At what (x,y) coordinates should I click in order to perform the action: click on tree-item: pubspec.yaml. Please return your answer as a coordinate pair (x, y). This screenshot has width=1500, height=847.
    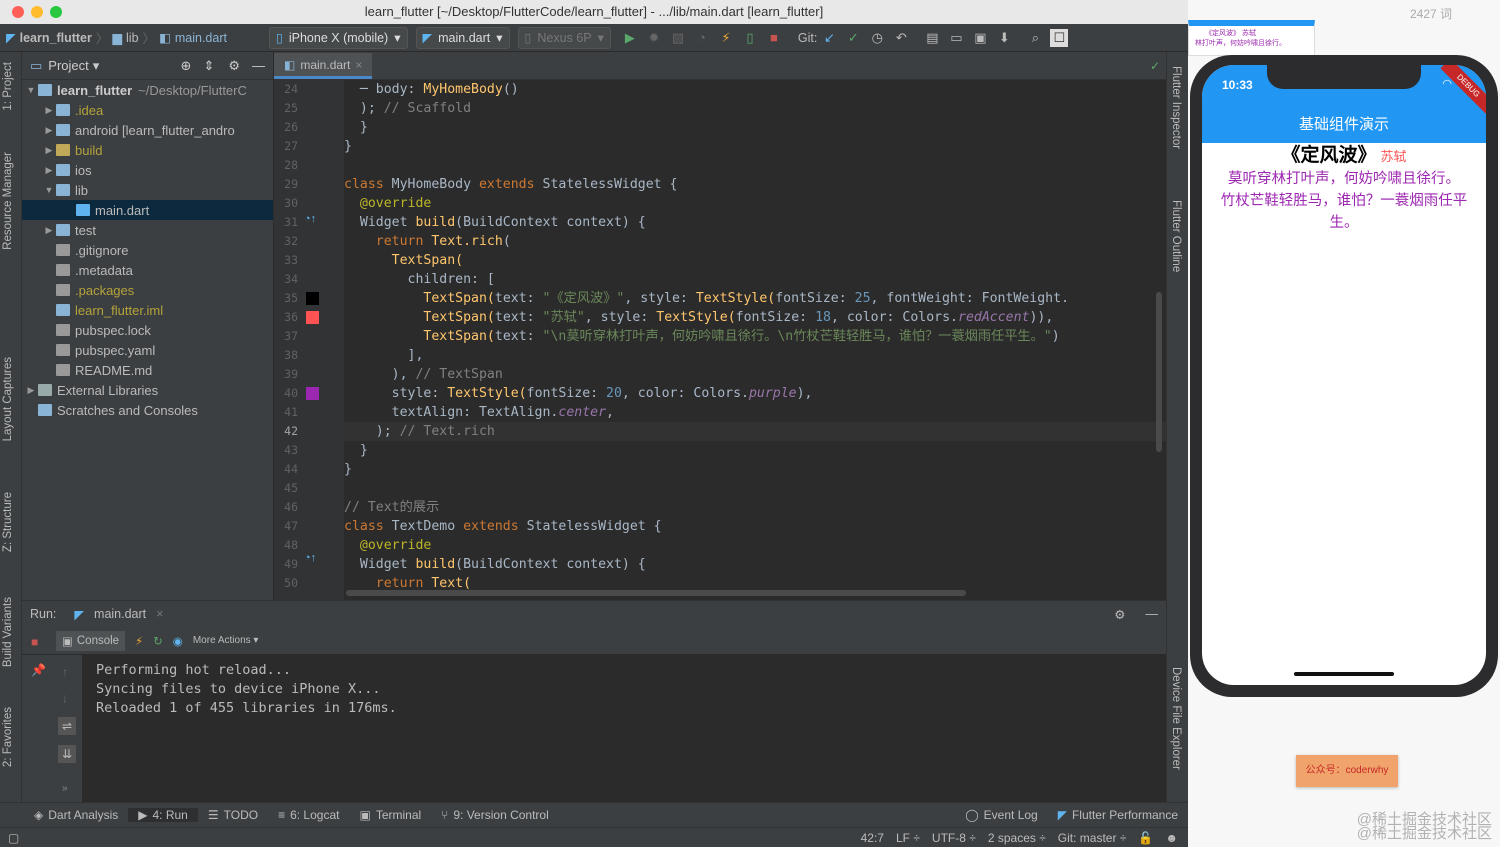
    Looking at the image, I should click on (147, 350).